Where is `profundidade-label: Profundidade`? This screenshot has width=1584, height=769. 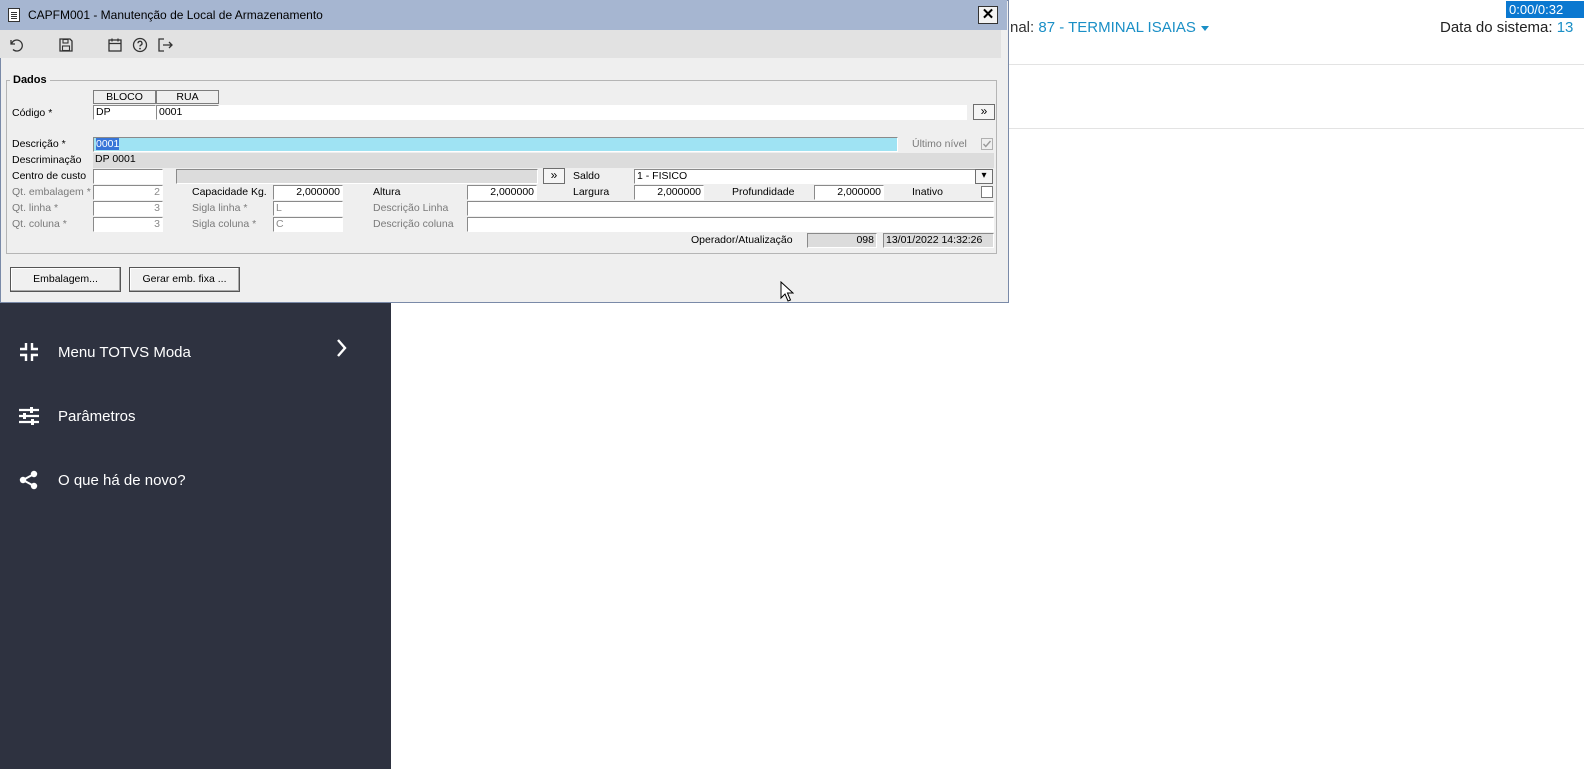
profundidade-label: Profundidade is located at coordinates (763, 192).